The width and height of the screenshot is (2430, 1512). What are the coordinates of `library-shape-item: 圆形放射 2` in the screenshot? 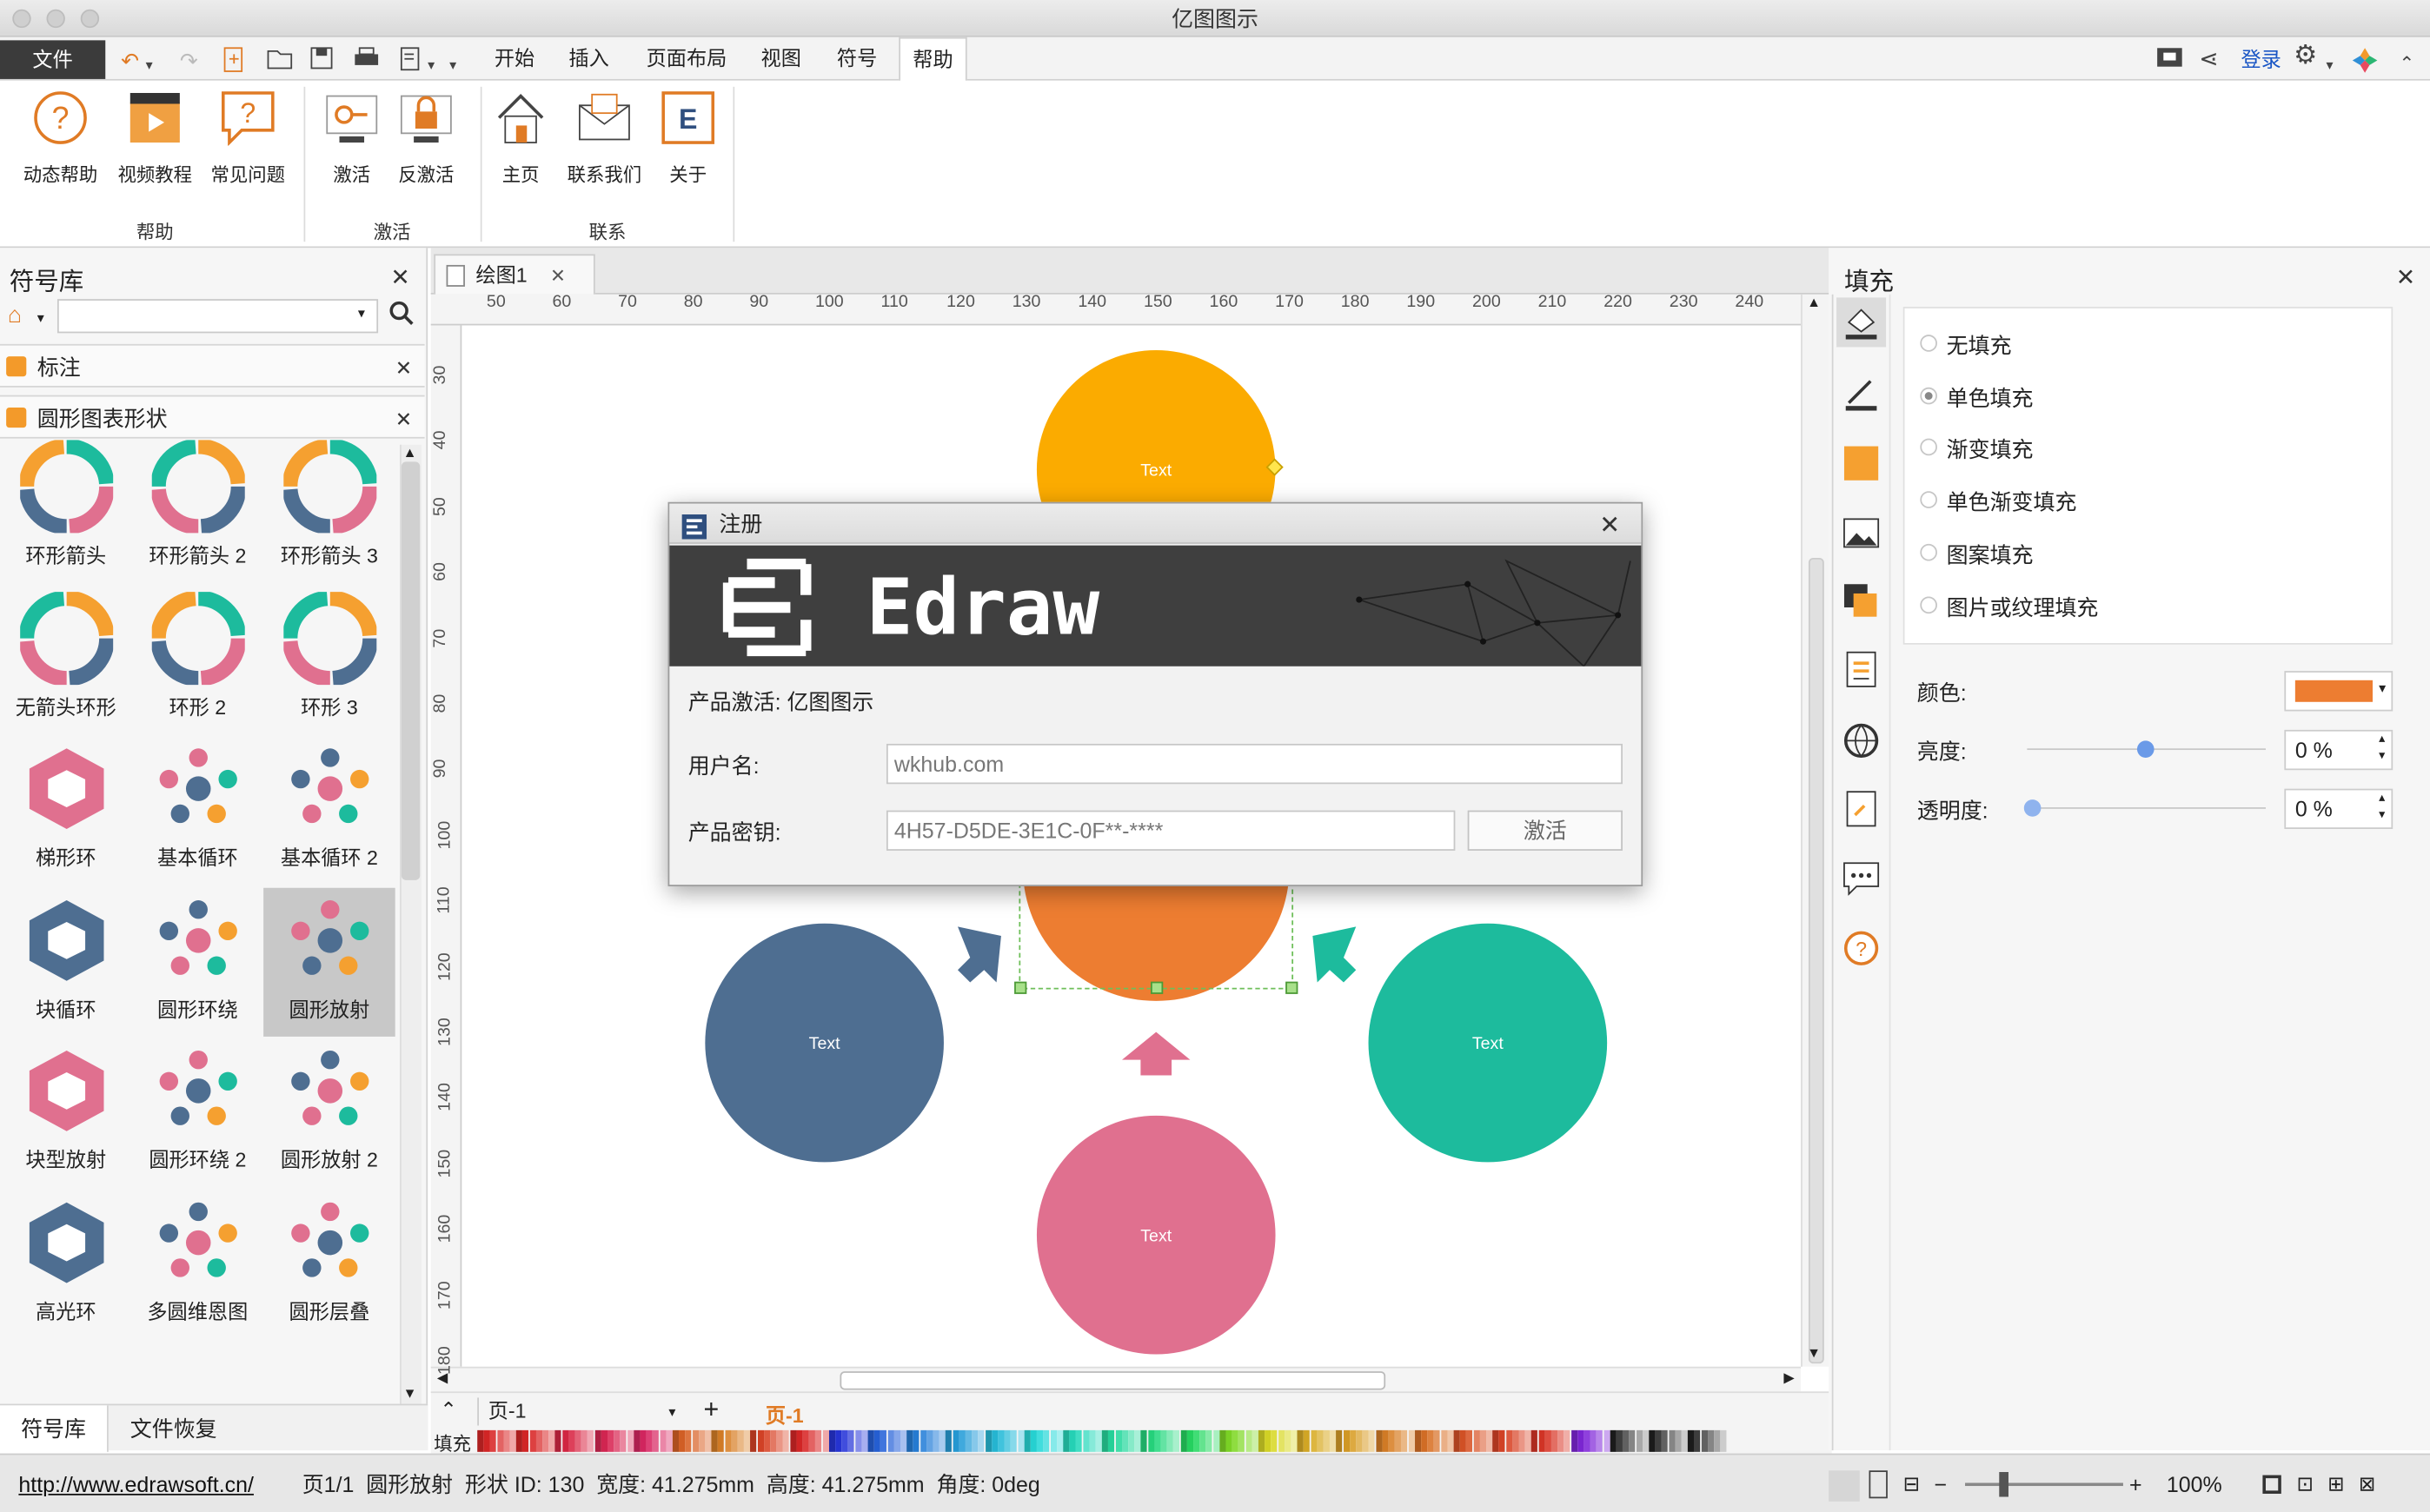 It's located at (329, 1112).